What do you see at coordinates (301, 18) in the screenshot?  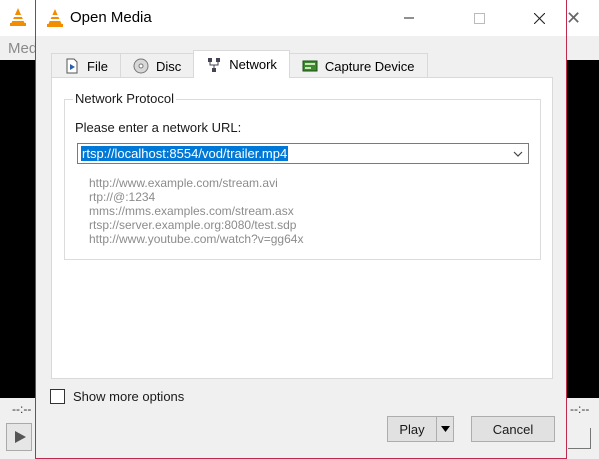 I see `dialog-titlebar: Open Media` at bounding box center [301, 18].